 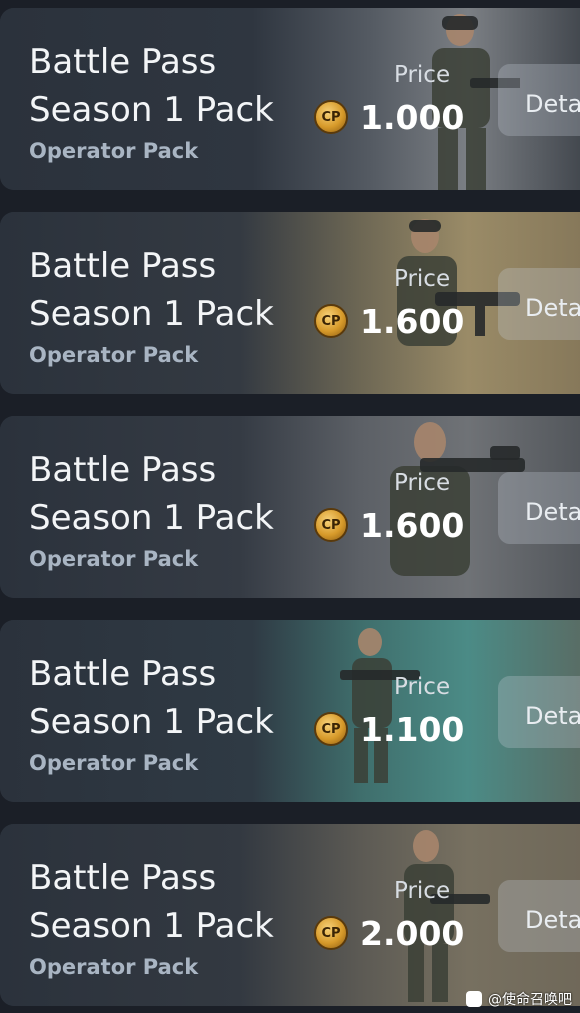 I want to click on watermark: @使命召唤吧, so click(x=519, y=999).